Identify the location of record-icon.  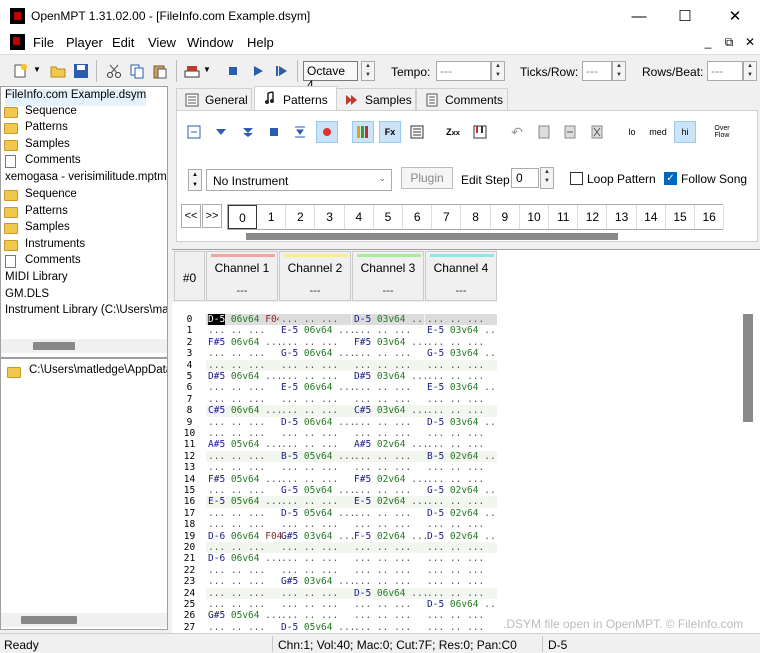
(327, 132).